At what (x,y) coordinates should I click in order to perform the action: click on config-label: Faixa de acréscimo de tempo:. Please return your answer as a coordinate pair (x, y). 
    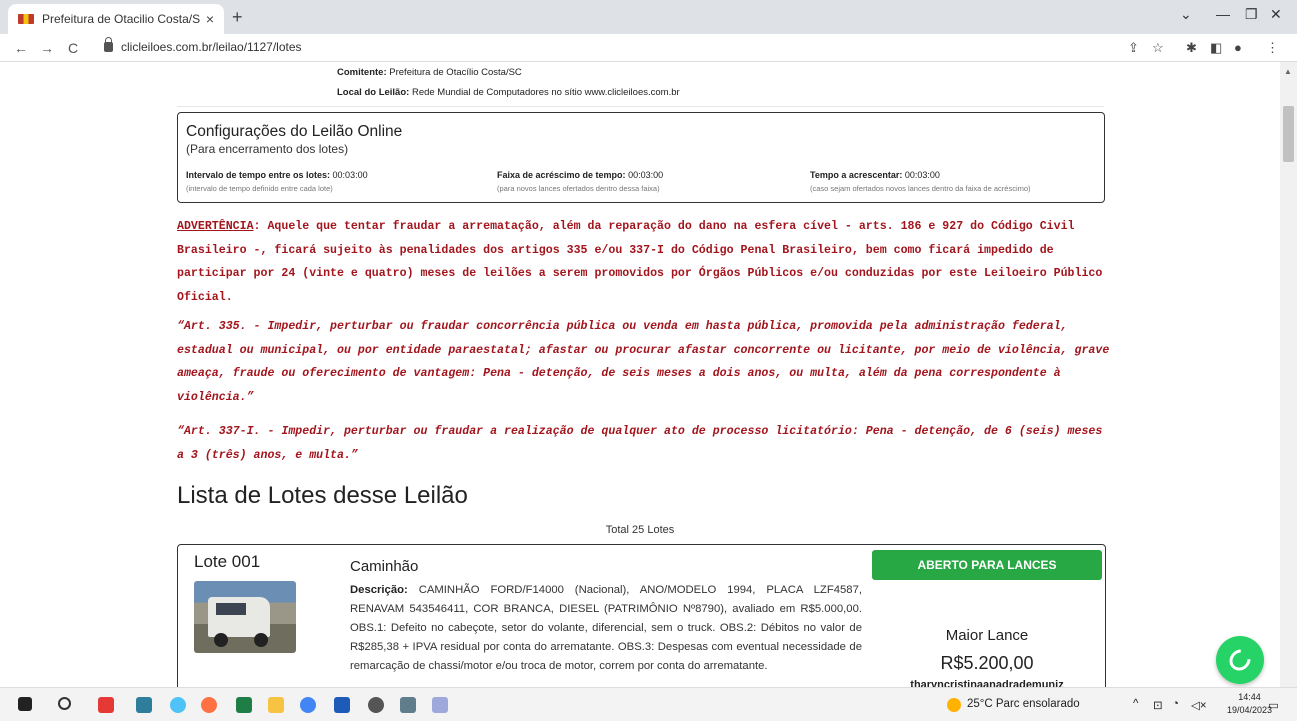
    Looking at the image, I should click on (561, 175).